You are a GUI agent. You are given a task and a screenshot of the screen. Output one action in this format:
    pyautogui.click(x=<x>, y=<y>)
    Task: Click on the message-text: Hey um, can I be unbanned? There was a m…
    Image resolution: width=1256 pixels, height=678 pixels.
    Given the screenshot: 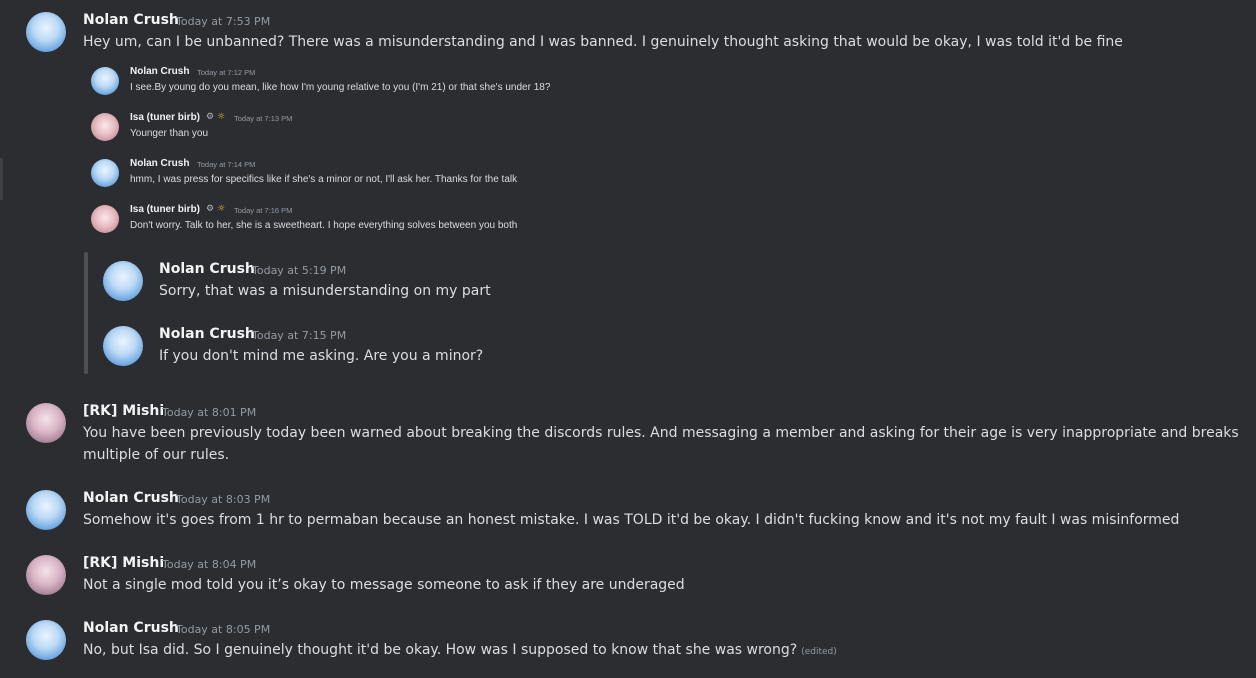 What is the action you would take?
    pyautogui.click(x=603, y=42)
    